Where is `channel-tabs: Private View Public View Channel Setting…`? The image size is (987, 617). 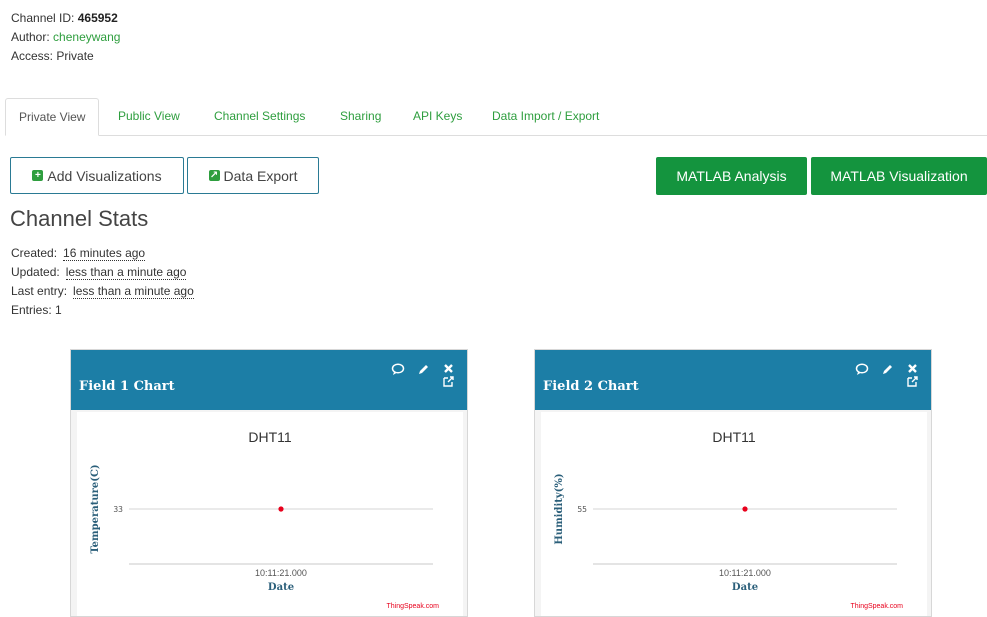 channel-tabs: Private View Public View Channel Setting… is located at coordinates (496, 117).